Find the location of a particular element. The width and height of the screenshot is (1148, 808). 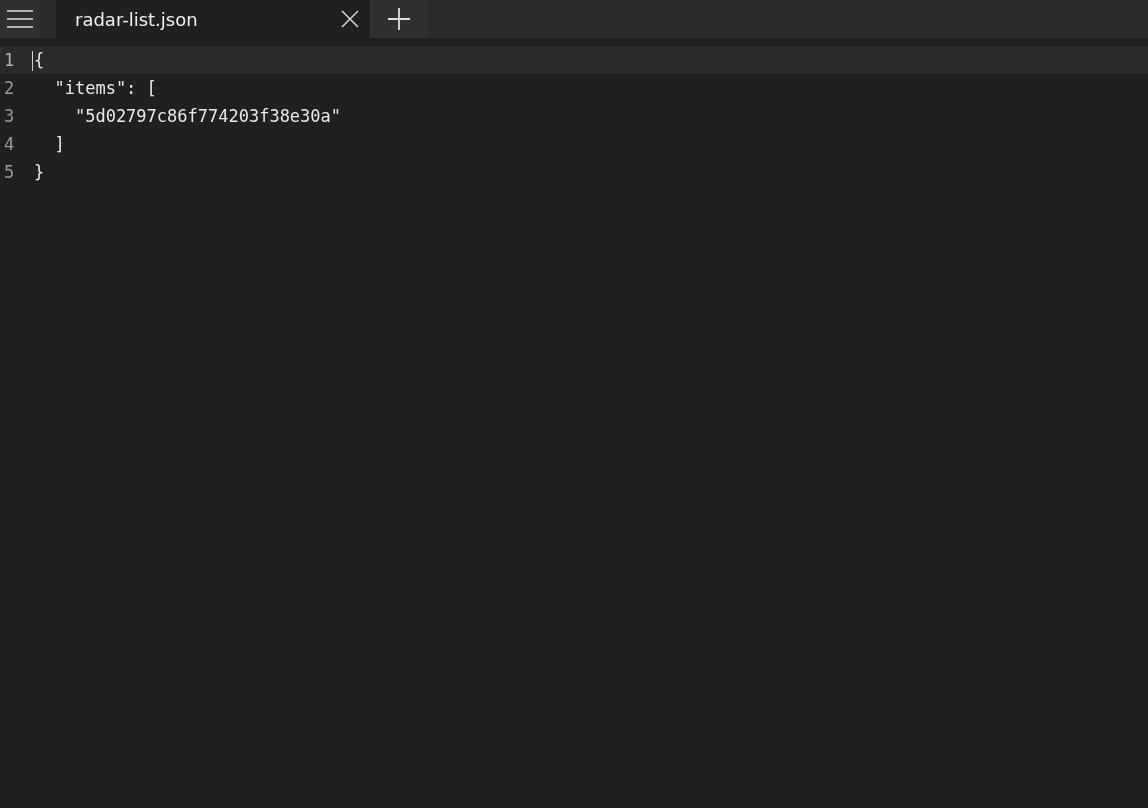

file-tab: radar-list.json is located at coordinates (213, 19).